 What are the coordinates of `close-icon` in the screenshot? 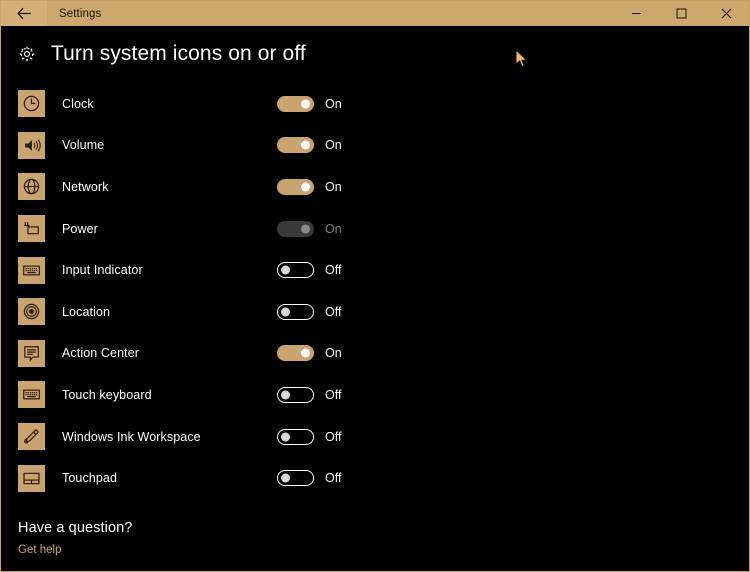 It's located at (726, 13).